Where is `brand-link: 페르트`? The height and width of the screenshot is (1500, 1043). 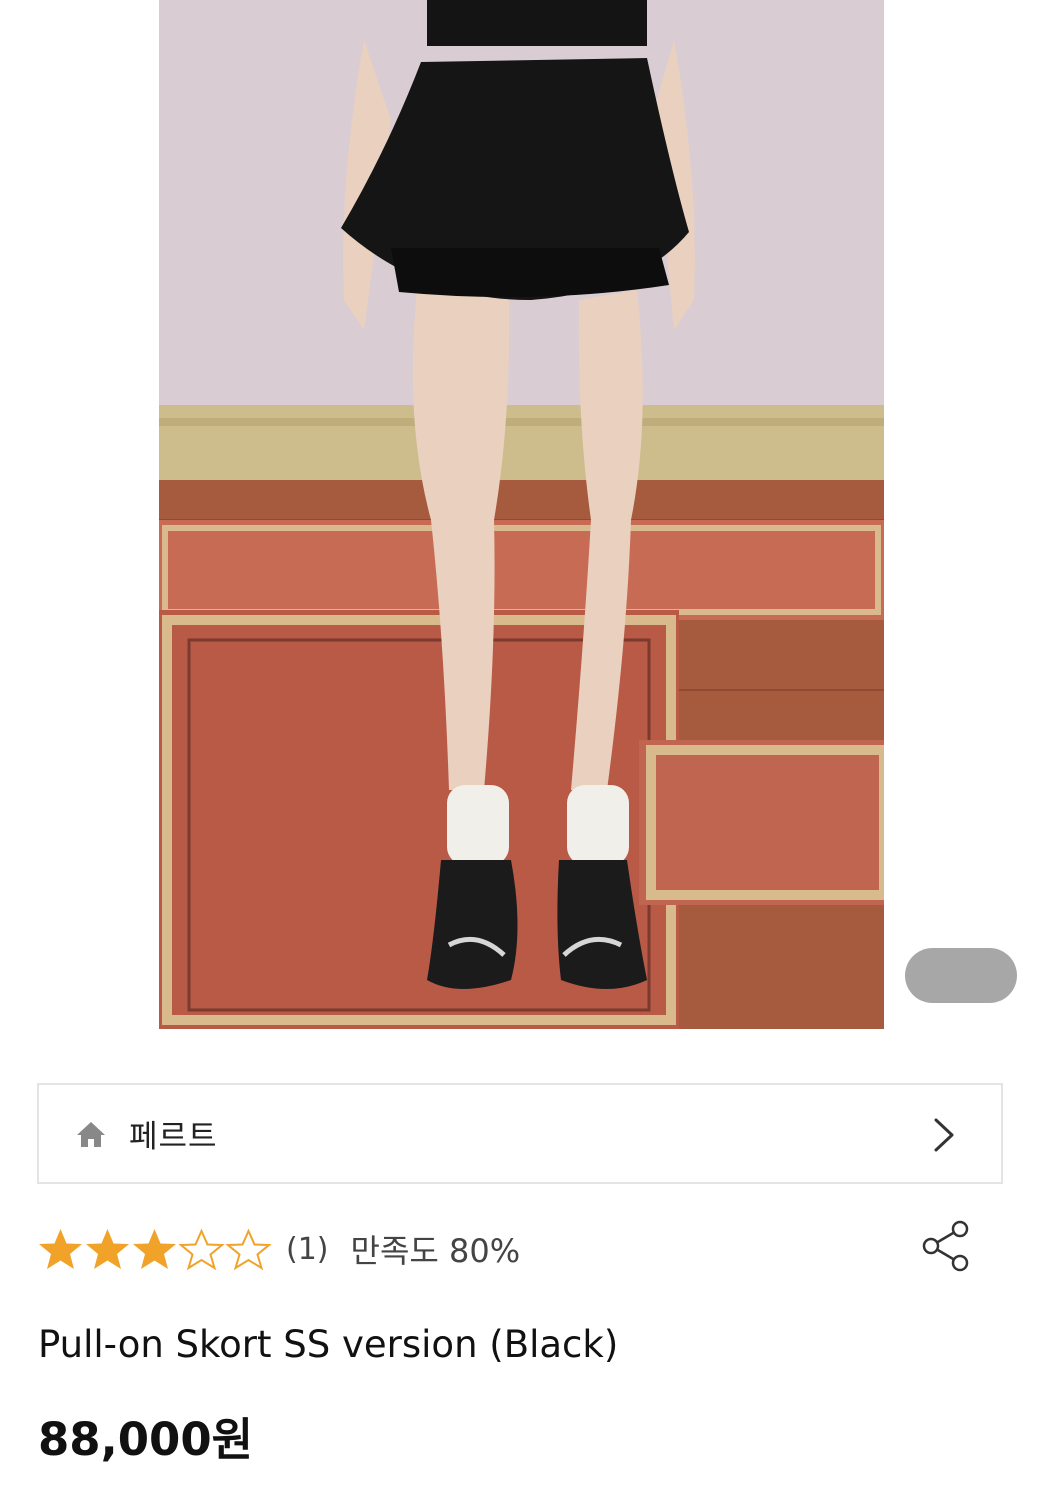
brand-link: 페르트 is located at coordinates (520, 1133).